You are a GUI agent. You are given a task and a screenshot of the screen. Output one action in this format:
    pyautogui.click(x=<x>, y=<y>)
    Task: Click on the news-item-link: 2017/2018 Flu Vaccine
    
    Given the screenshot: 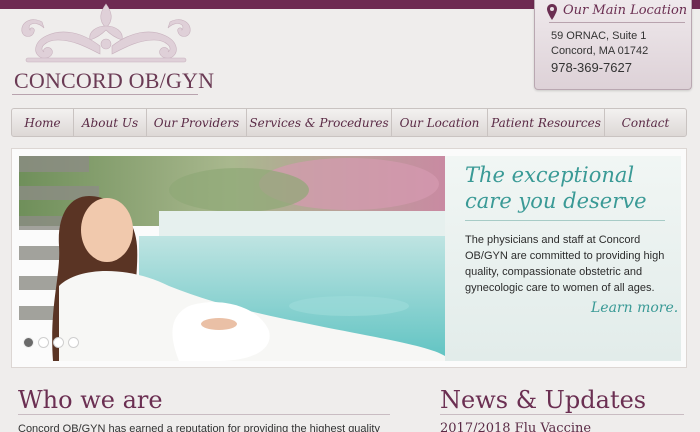 What is the action you would take?
    pyautogui.click(x=515, y=426)
    